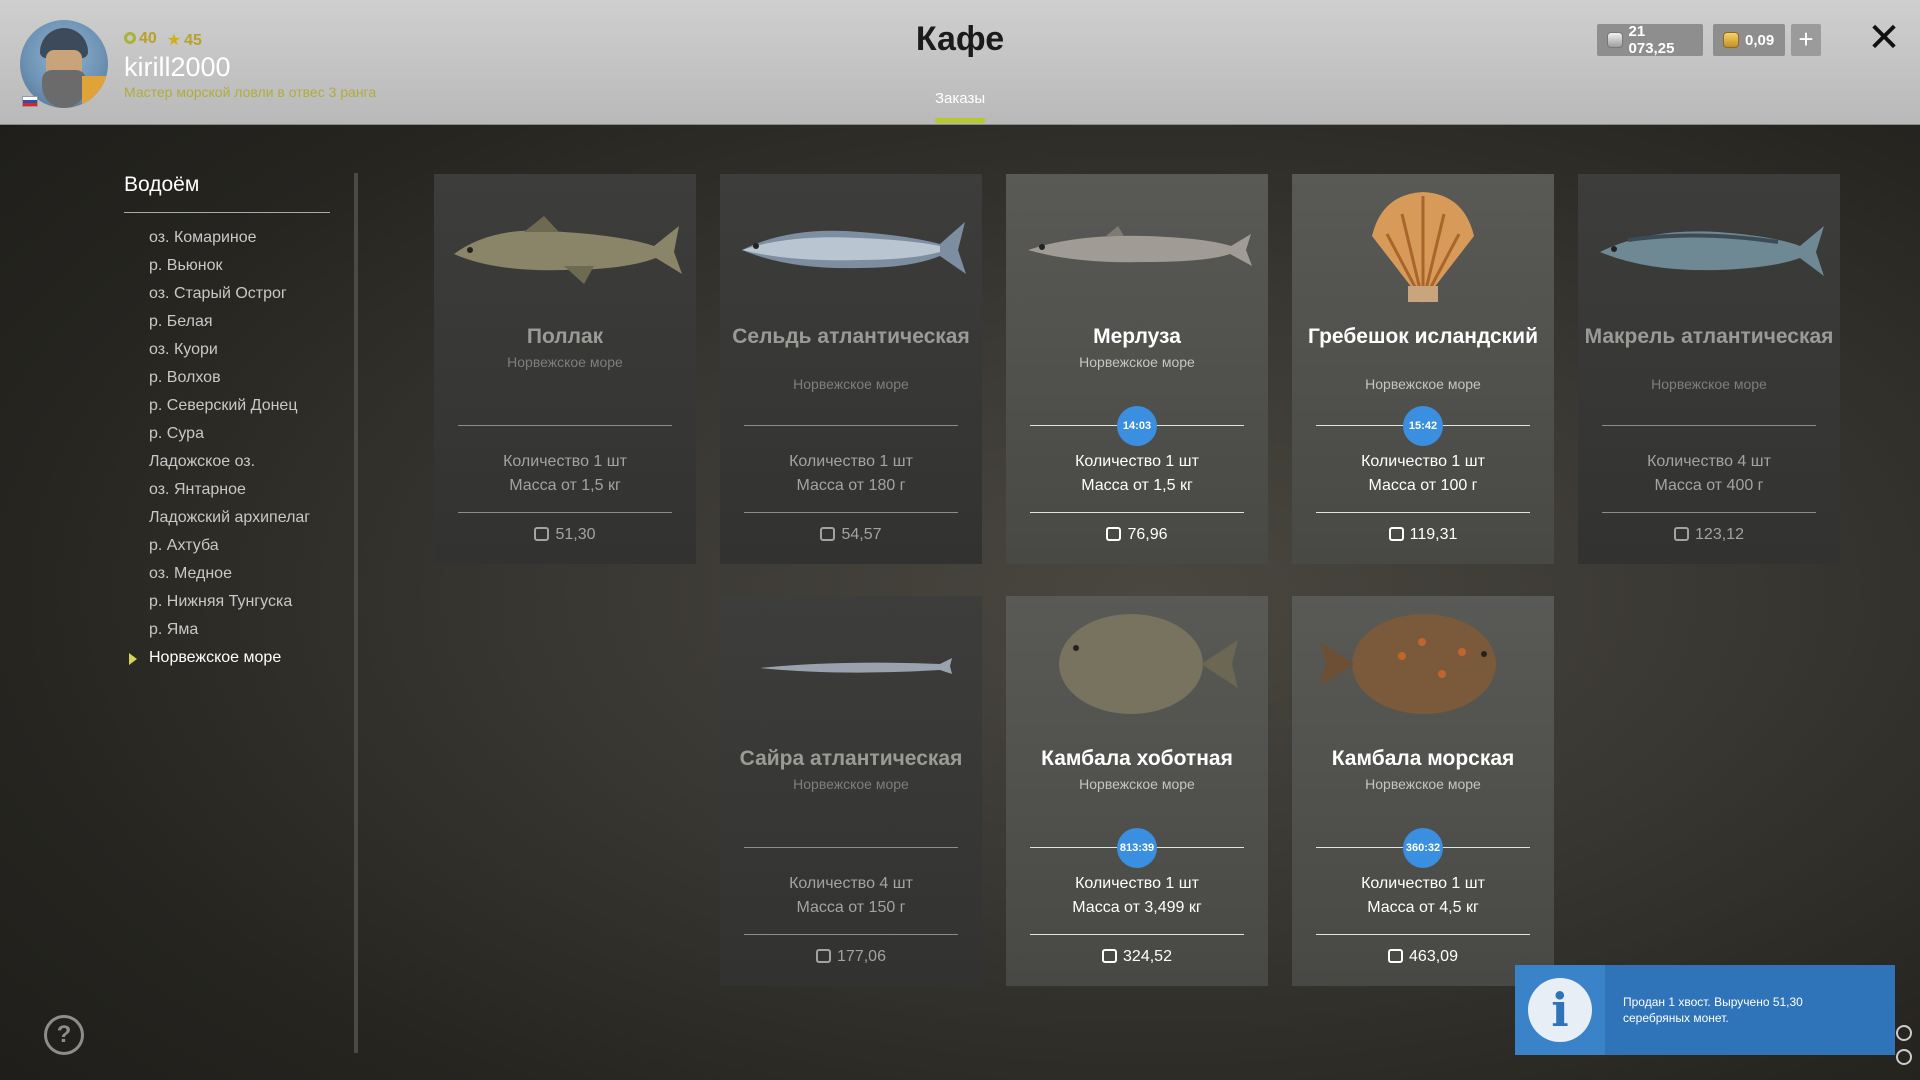 The image size is (1920, 1080). I want to click on order-requirements: Количество 1 шт Масса от 4,5 кг, so click(1423, 896).